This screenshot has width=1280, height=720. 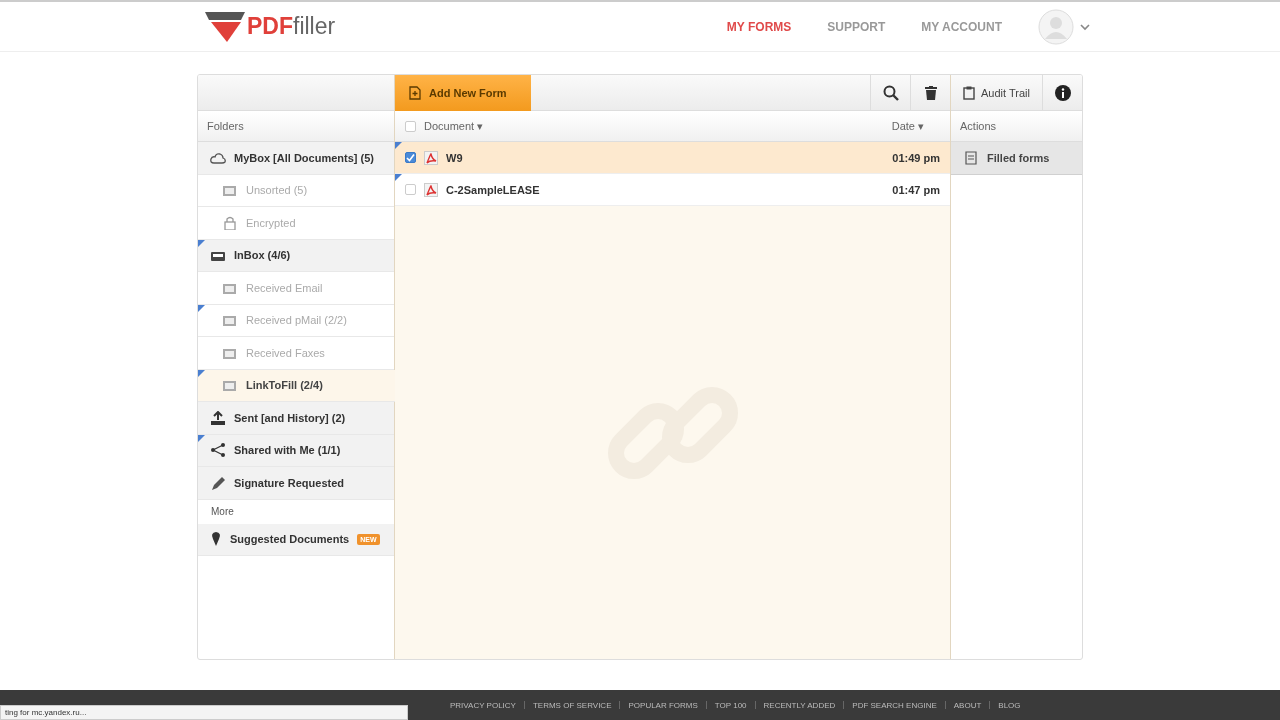 I want to click on clipboard-icon, so click(x=969, y=92).